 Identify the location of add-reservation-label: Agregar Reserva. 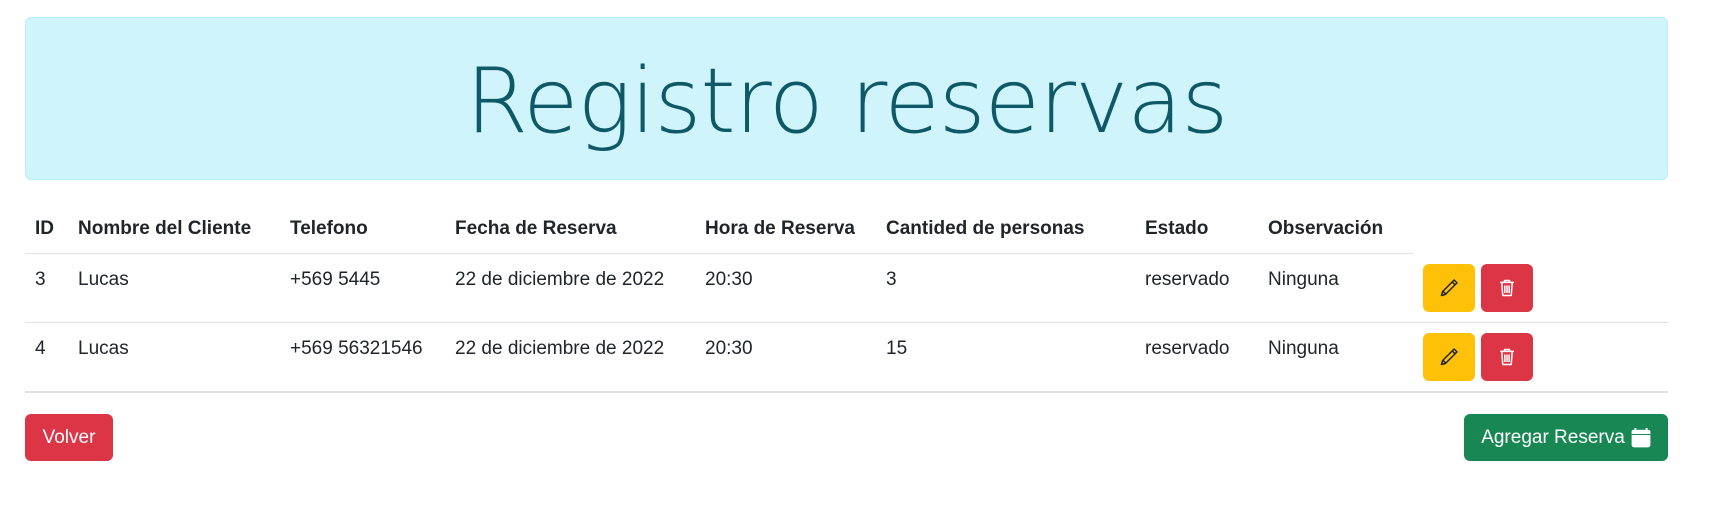
(1553, 437).